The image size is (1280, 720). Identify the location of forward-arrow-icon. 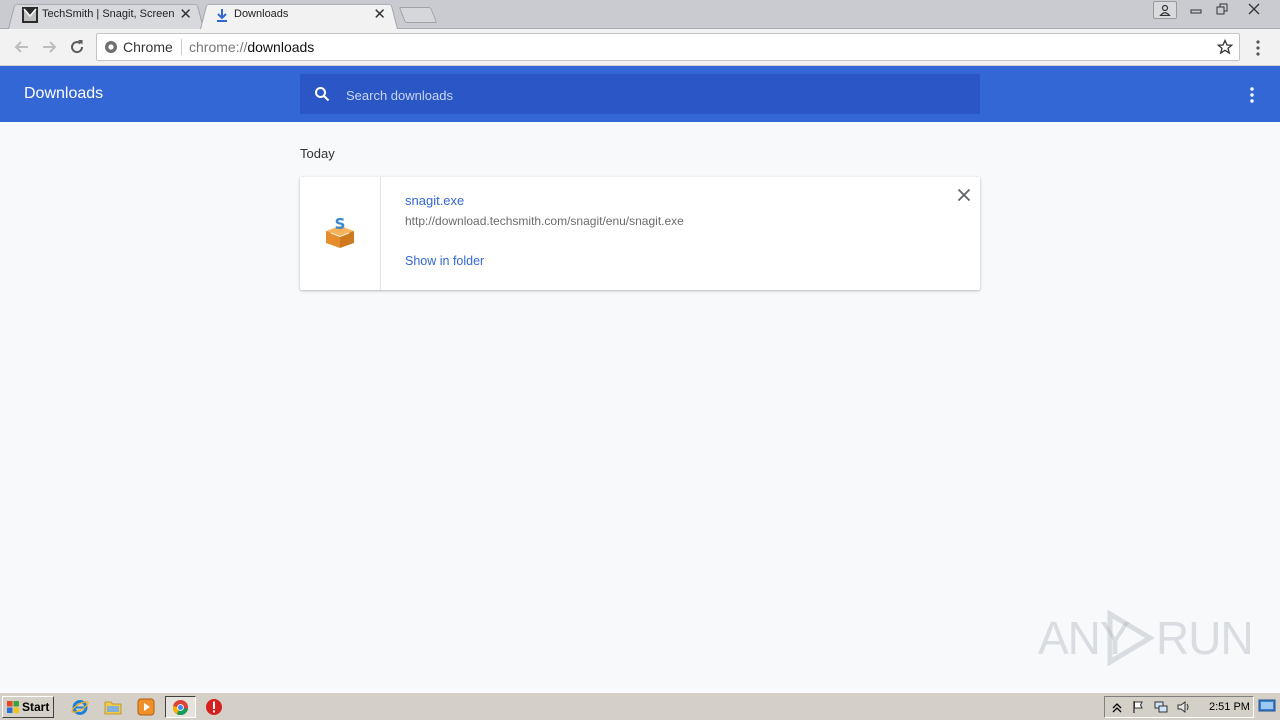
(49, 47).